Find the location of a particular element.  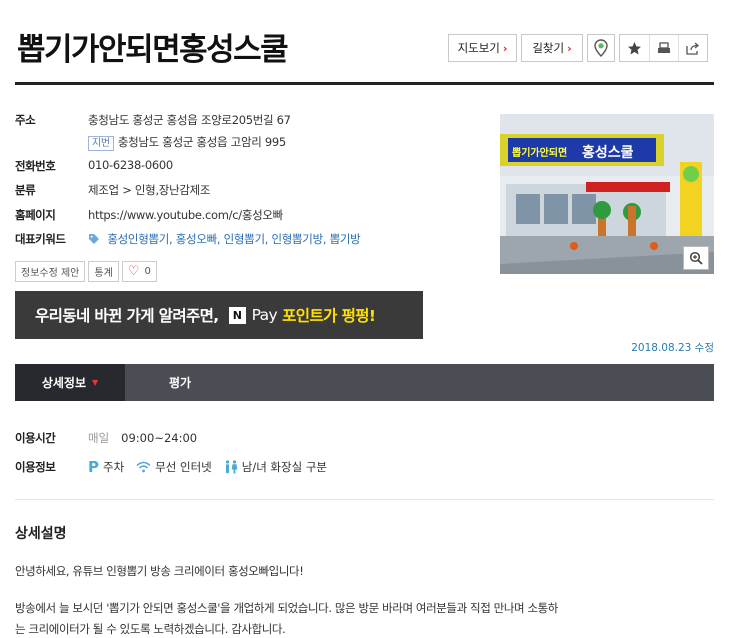

description-line: 안녕하세요, 유튜브 인형뽑기 방송 크리에이터 홍성오빠입니다! is located at coordinates (159, 571).